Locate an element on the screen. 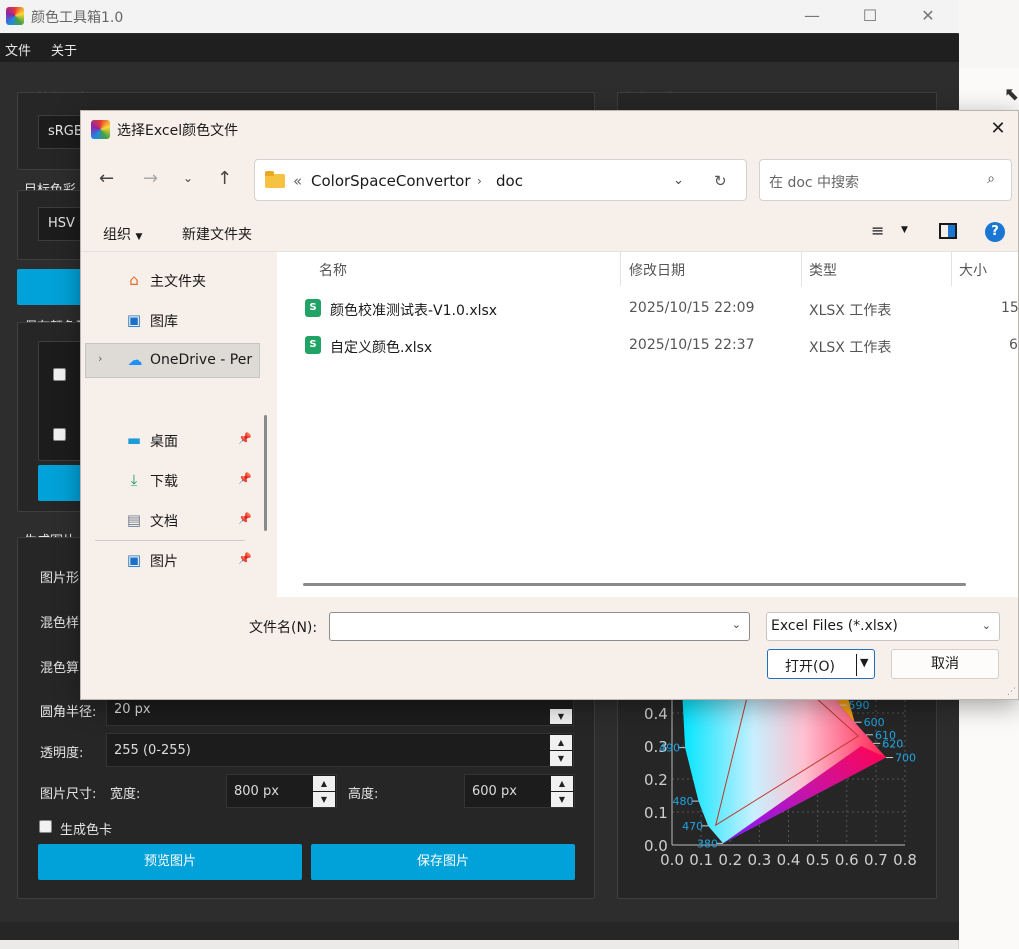 This screenshot has height=949, width=1019. x-tick-label: 0.8 is located at coordinates (905, 860).